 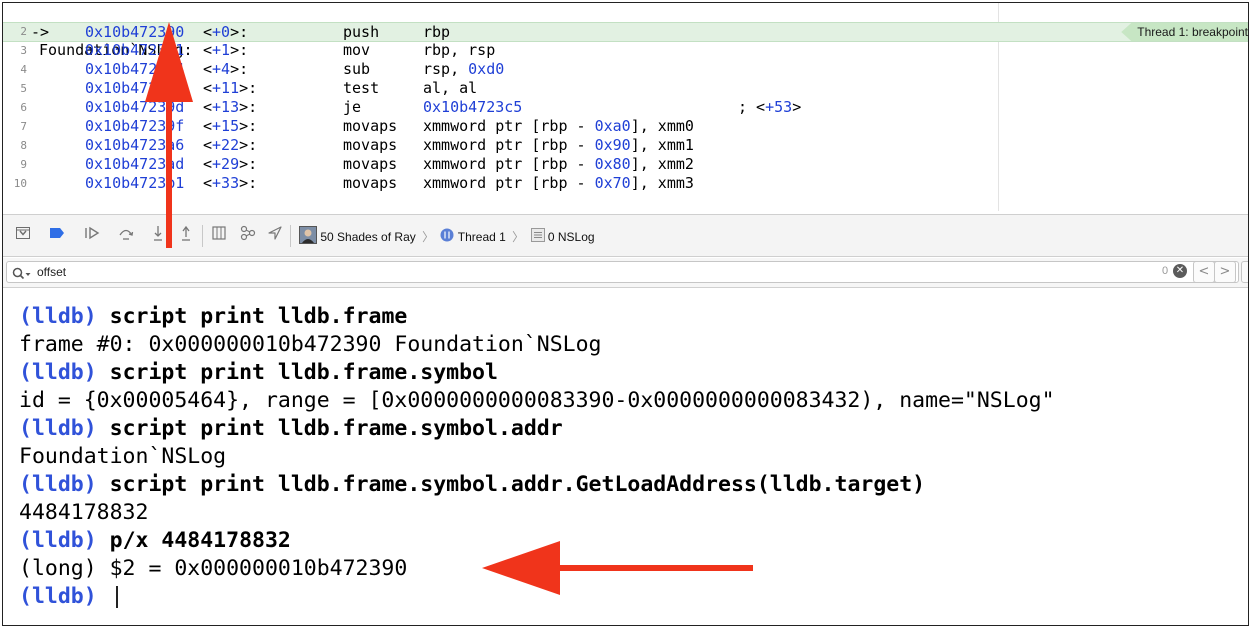 I want to click on instruction-offset: <+1>:, so click(x=226, y=50).